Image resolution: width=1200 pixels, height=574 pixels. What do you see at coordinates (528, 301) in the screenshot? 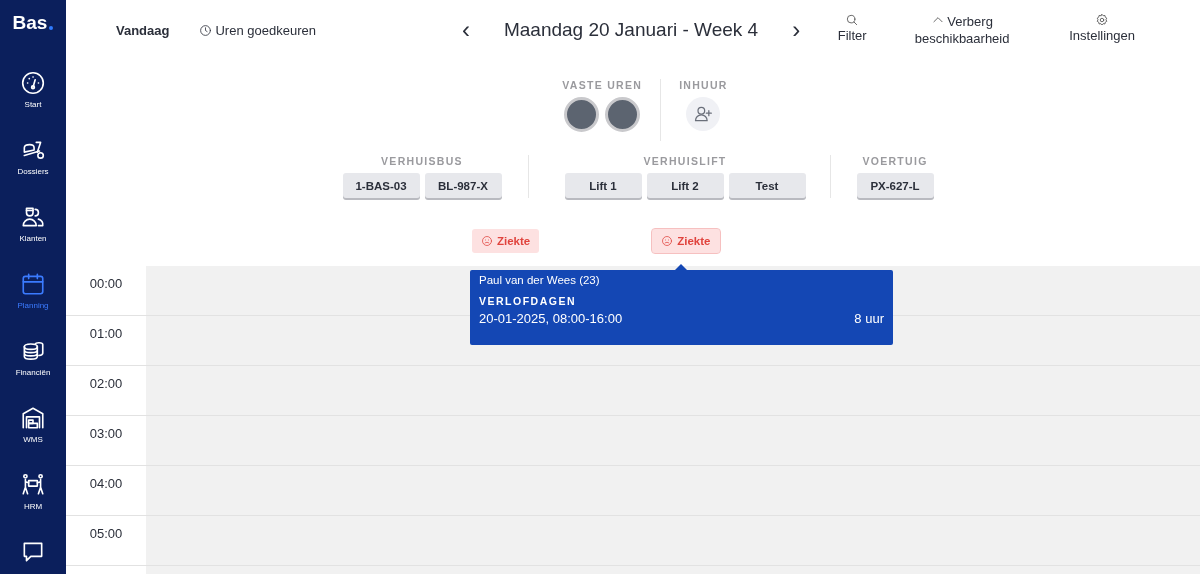
I see `leave-category: VERLOFDAGEN` at bounding box center [528, 301].